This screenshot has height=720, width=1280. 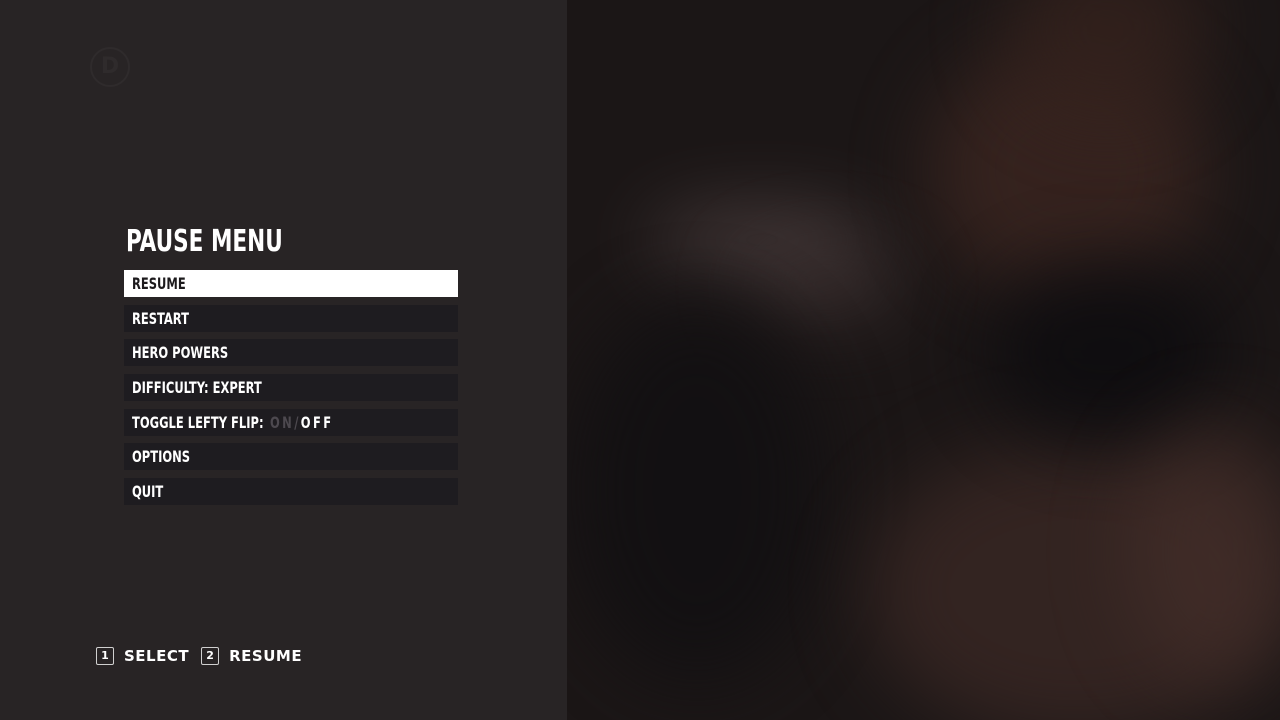 I want to click on menu-item-label: DIFFICULTY: EXPERT, so click(x=197, y=388).